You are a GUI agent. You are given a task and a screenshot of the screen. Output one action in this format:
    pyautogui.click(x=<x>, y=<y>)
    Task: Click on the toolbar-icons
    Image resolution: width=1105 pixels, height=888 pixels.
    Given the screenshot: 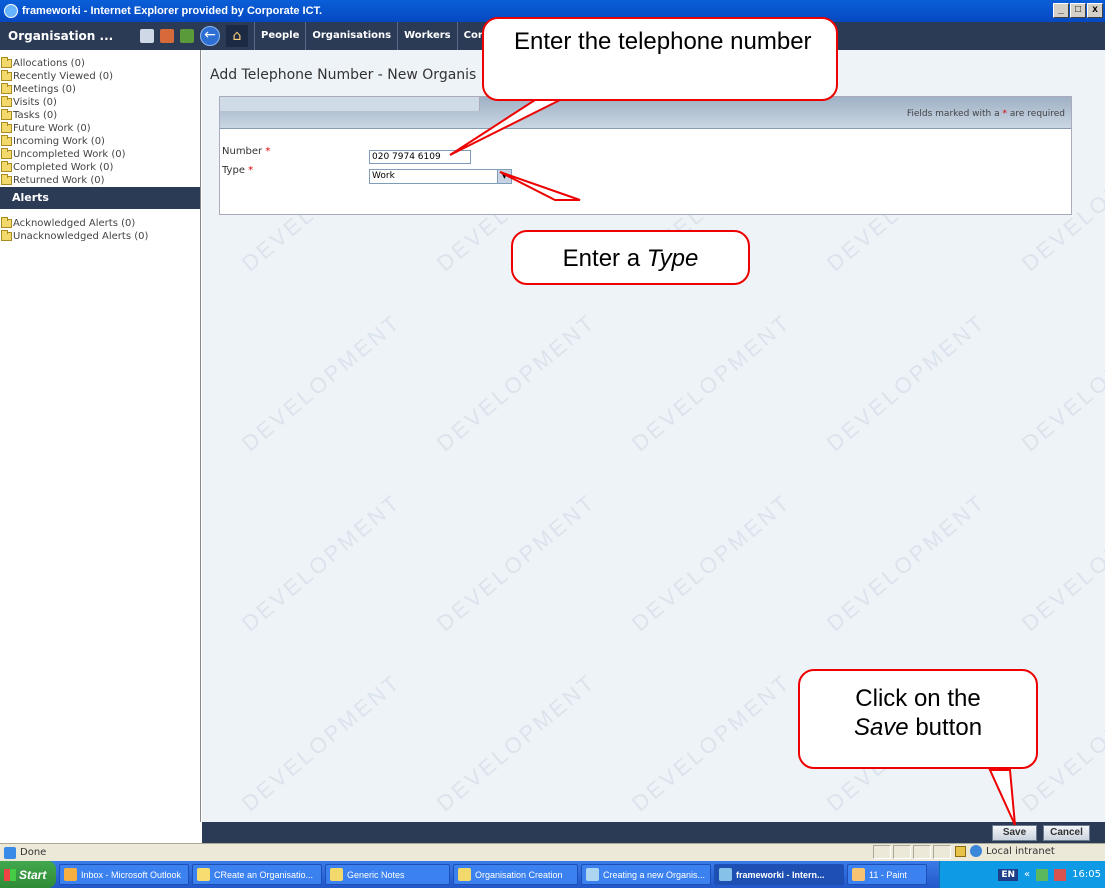 What is the action you would take?
    pyautogui.click(x=167, y=36)
    